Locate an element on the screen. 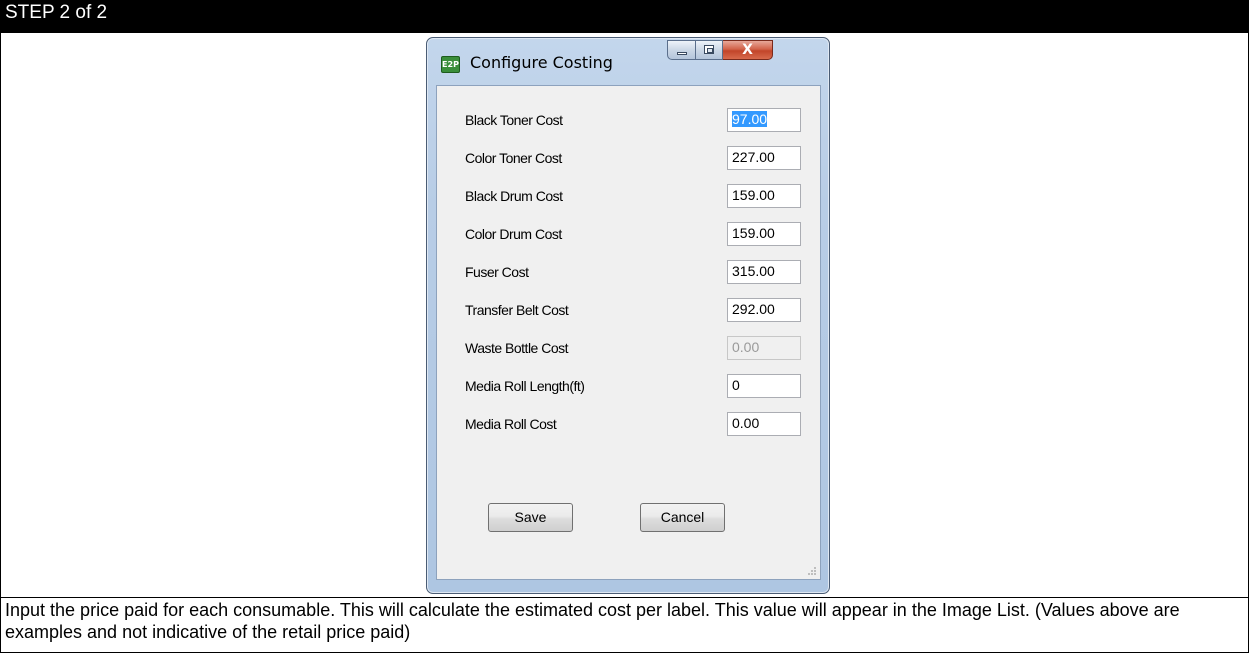  black-toner-cost-input: 97.00 is located at coordinates (764, 120).